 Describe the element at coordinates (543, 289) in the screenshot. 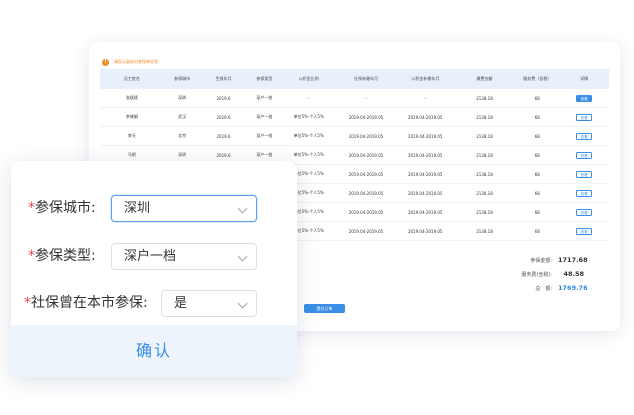

I see `total-amount-label: 总 额:` at that location.